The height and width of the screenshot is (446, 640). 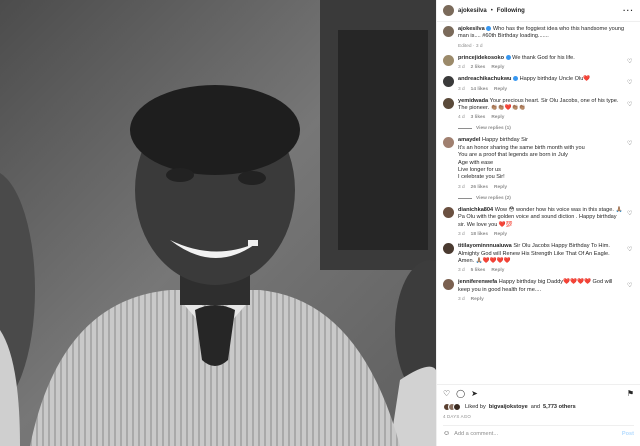 I want to click on liked-by-and: and, so click(x=535, y=407).